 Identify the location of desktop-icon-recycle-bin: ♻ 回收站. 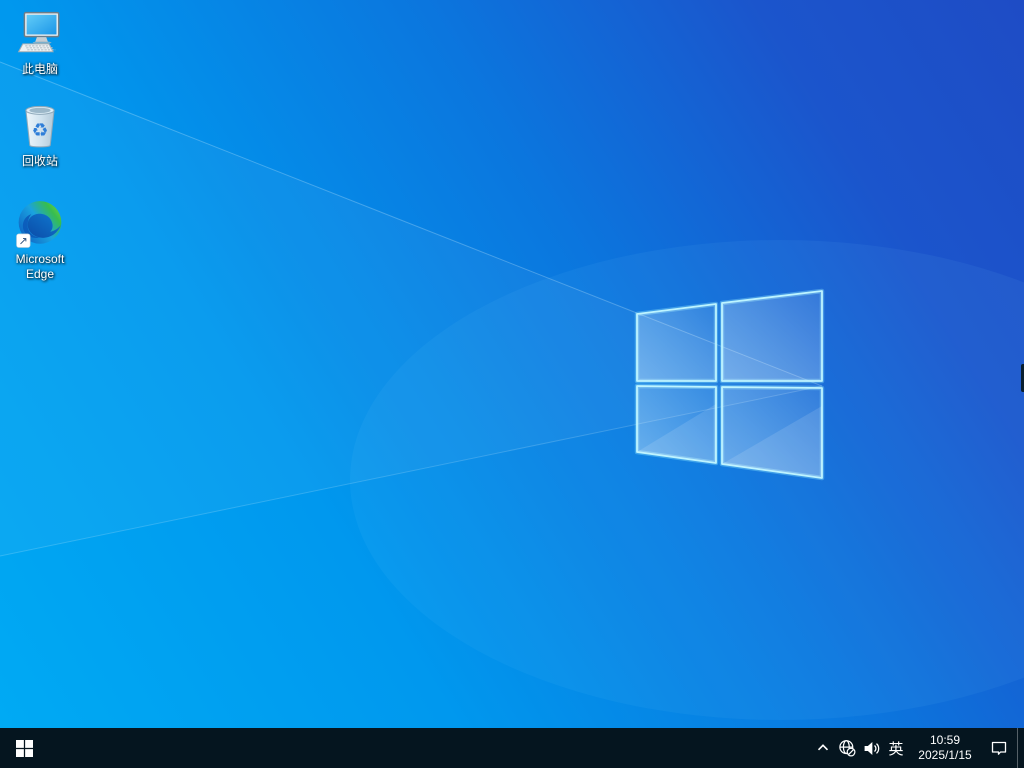
(40, 135).